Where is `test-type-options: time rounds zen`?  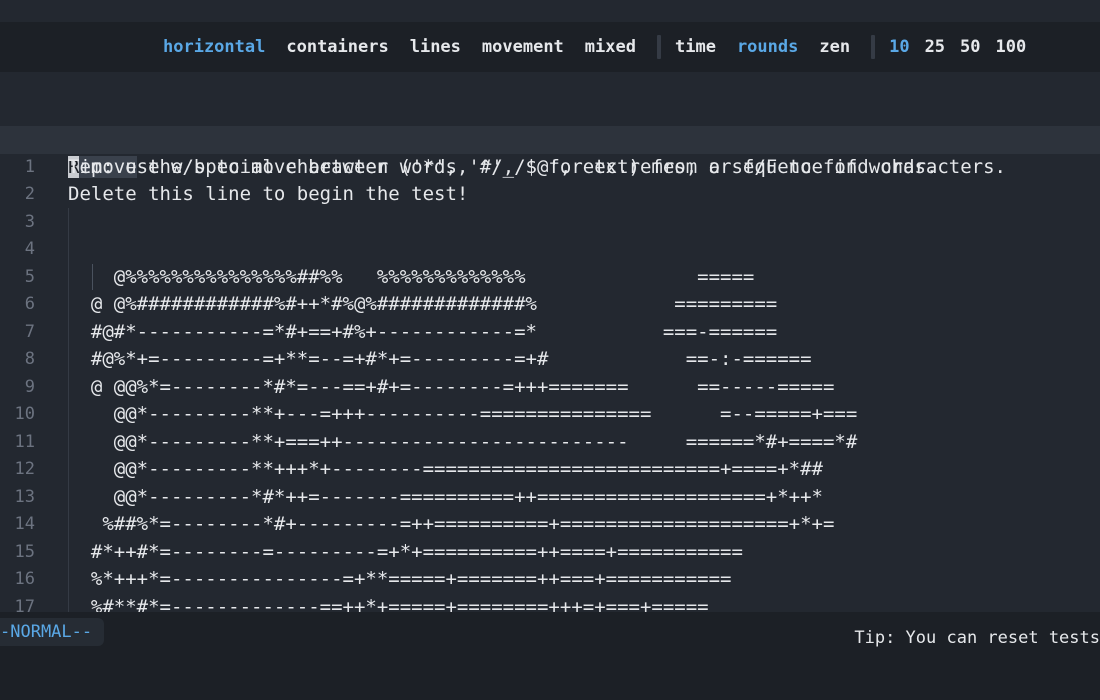 test-type-options: time rounds zen is located at coordinates (773, 47).